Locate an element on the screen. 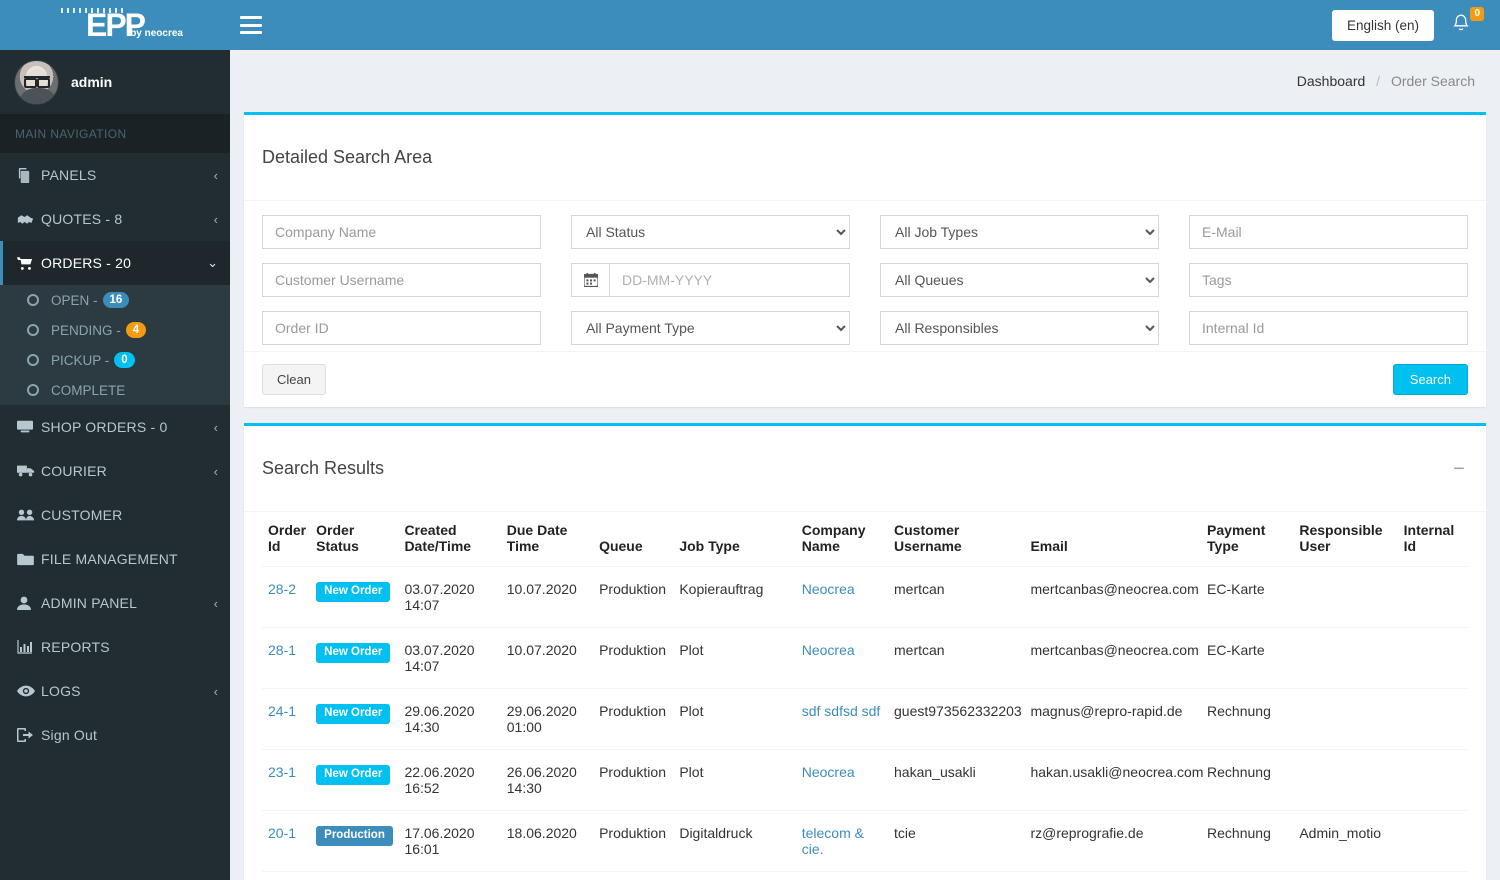 The width and height of the screenshot is (1500, 880). cell-order-id: 28-2 is located at coordinates (286, 597).